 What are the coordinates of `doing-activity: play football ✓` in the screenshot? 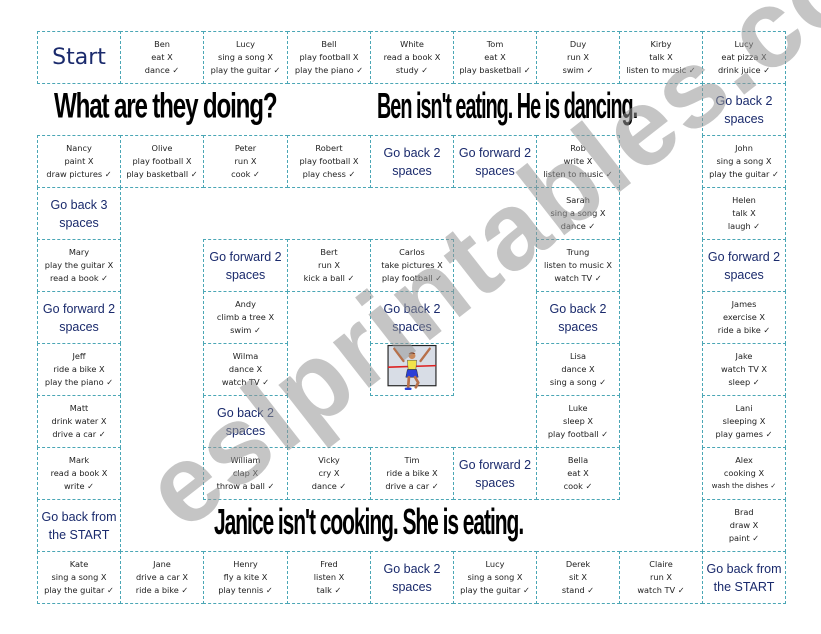 It's located at (578, 434).